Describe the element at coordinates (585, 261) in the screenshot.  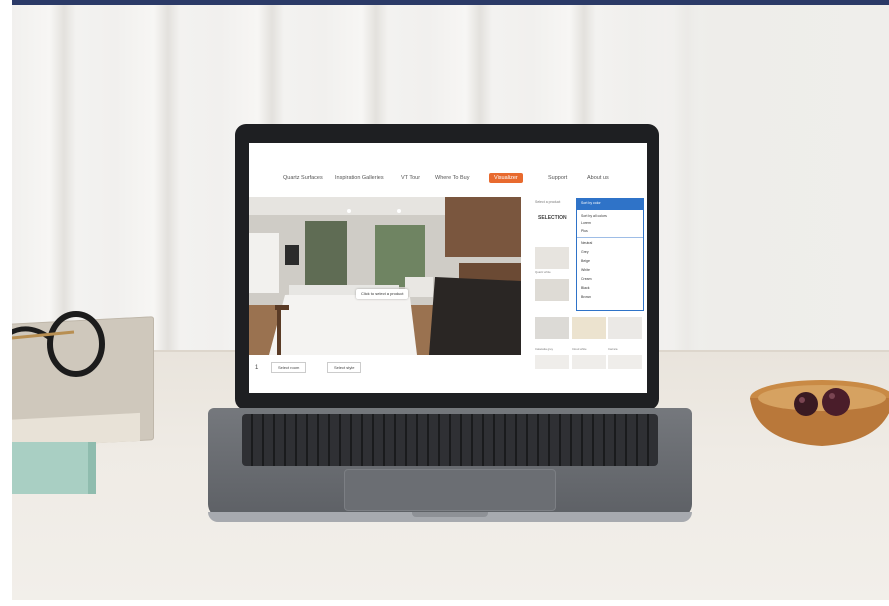
I see `dropdown-option: Beige` at that location.